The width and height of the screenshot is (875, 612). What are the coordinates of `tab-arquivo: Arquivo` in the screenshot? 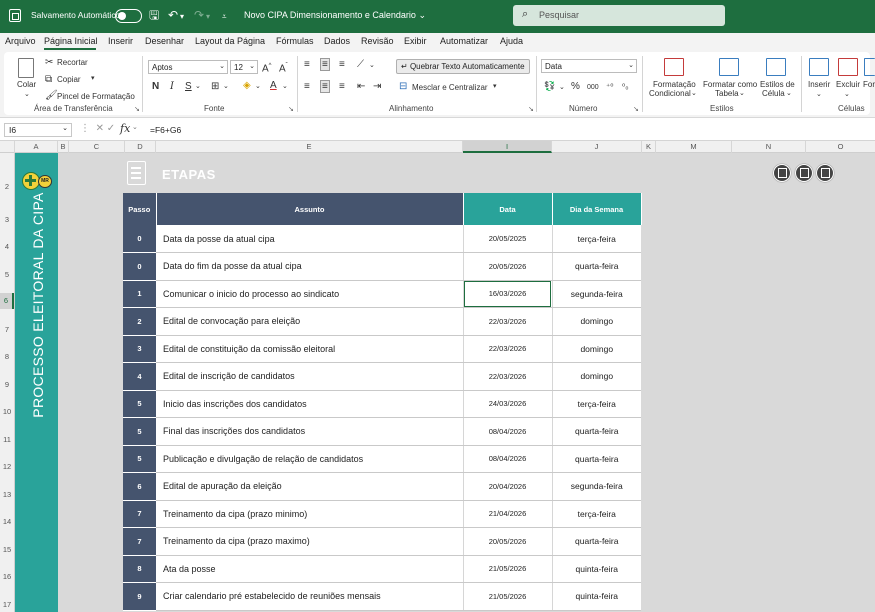 It's located at (20, 41).